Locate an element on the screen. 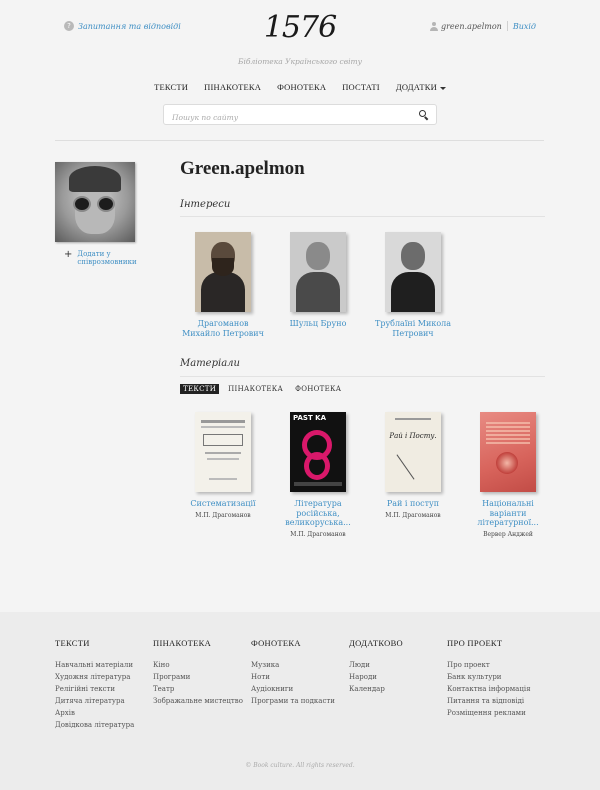 This screenshot has height=790, width=600. tab-texts: ТЕКСТИ is located at coordinates (200, 389).